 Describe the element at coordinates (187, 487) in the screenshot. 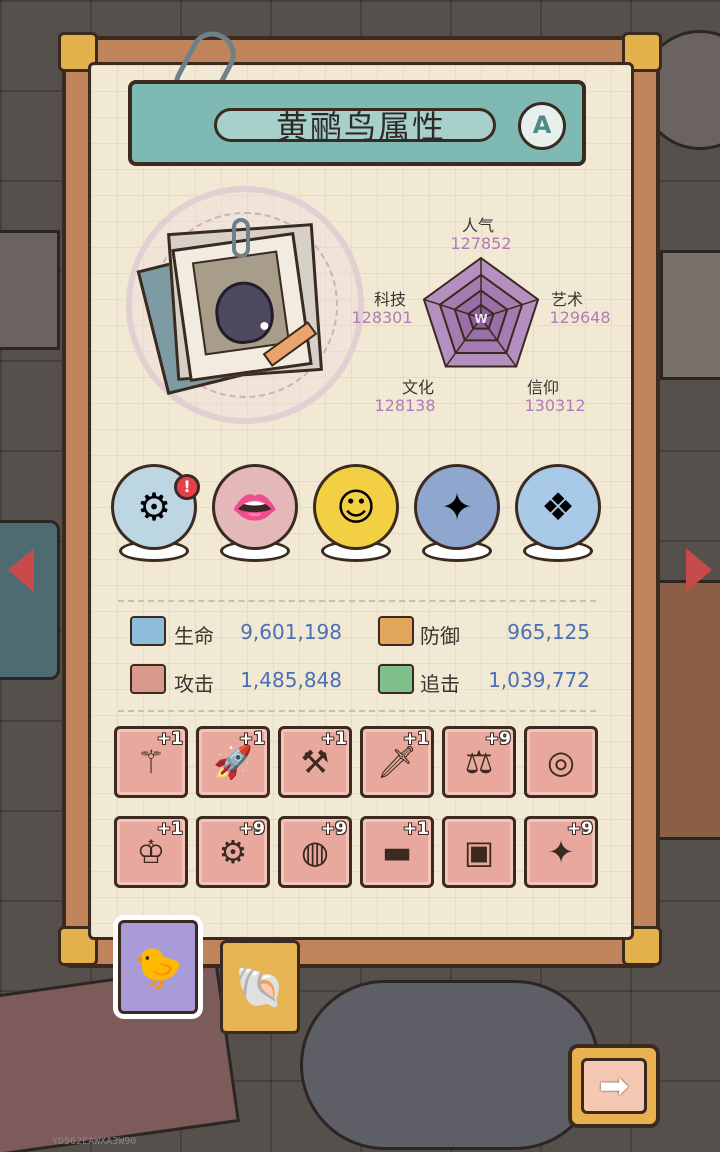

I see `alert-badge: !` at that location.